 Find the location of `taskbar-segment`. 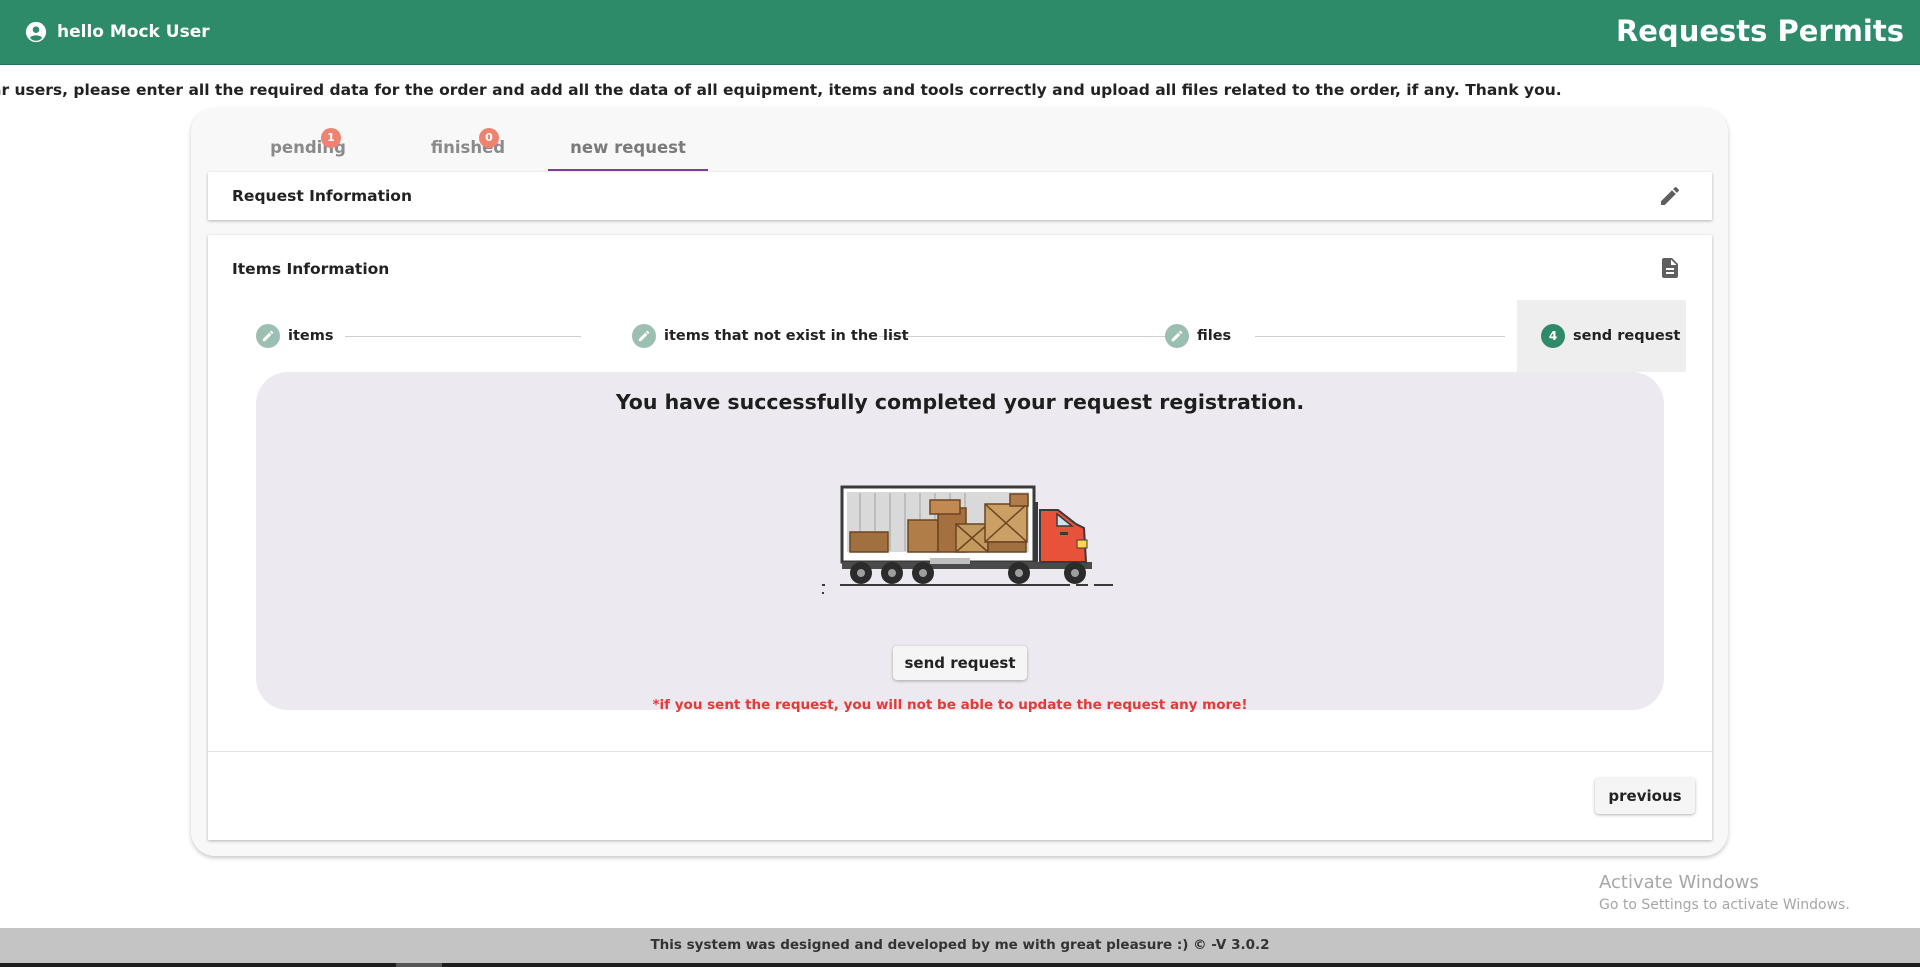

taskbar-segment is located at coordinates (419, 965).